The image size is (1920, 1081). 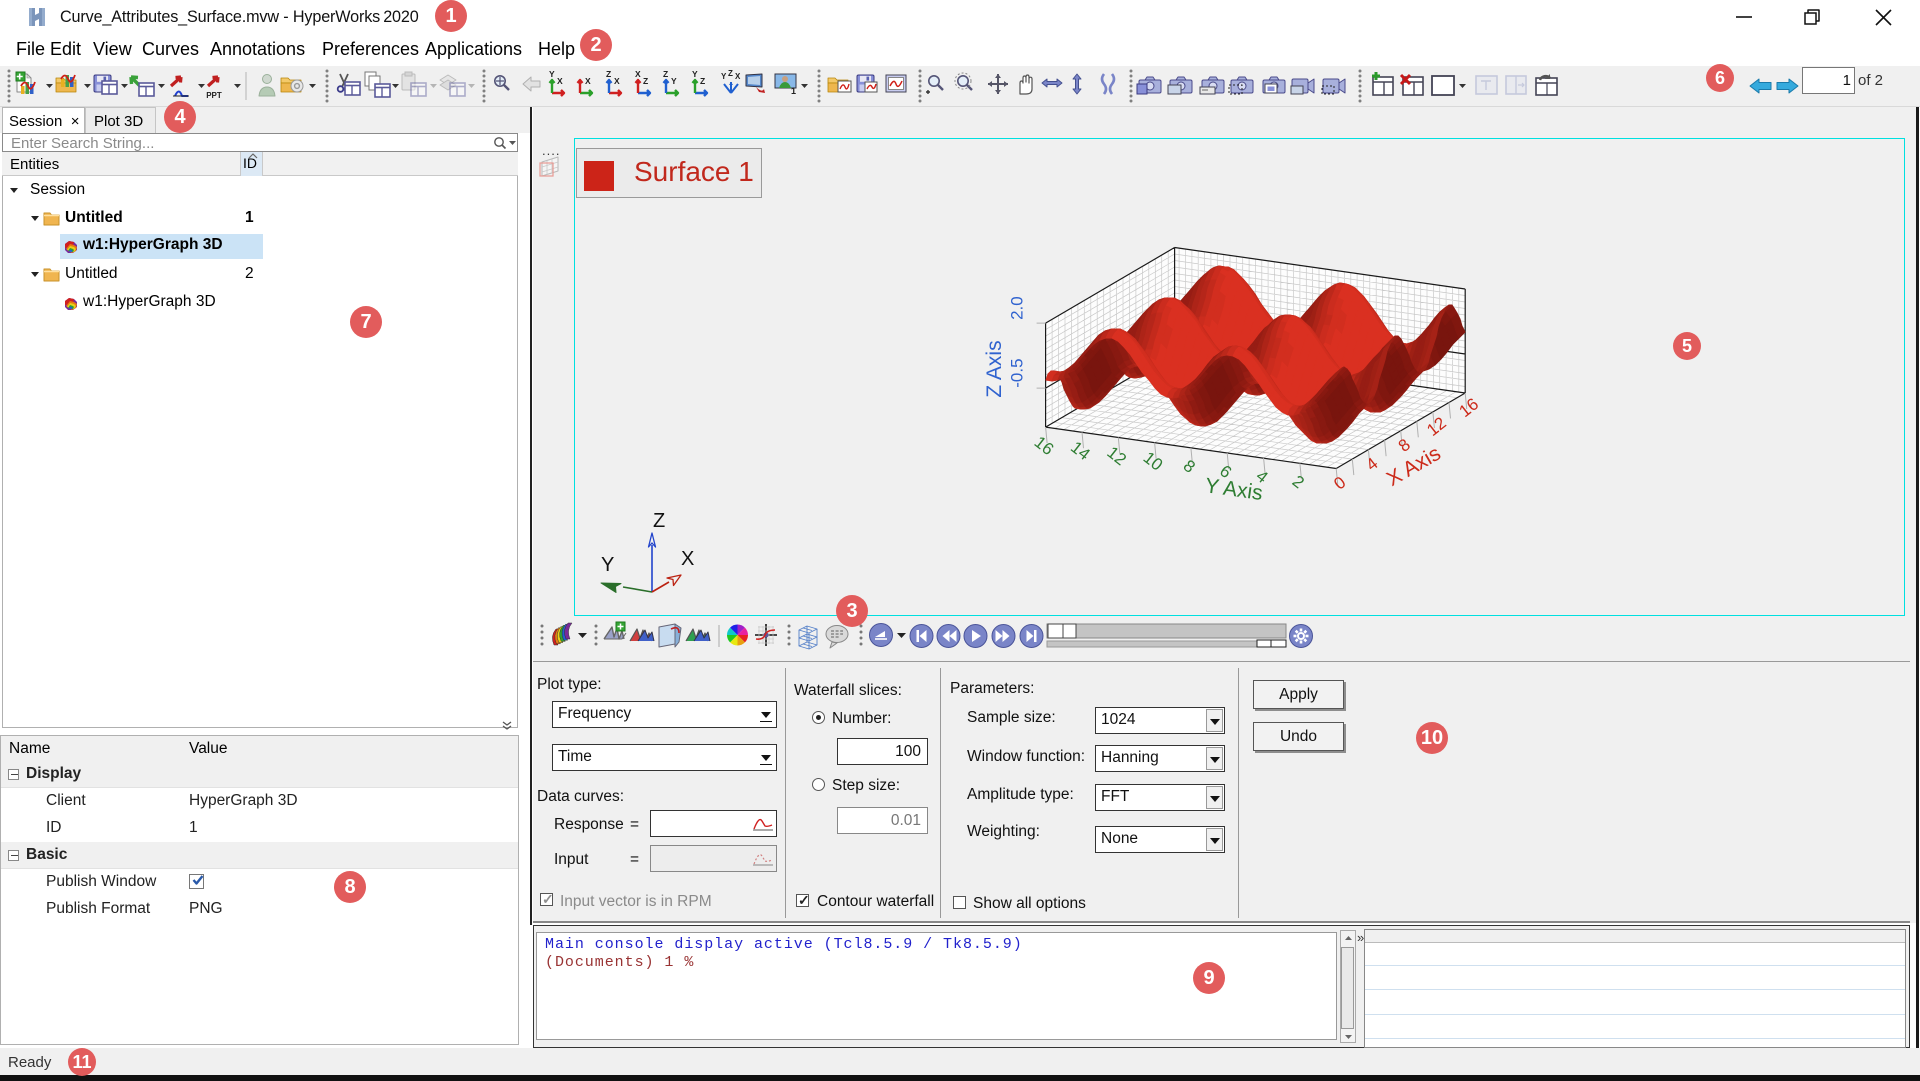 I want to click on svg-text: PPT, so click(x=214, y=95).